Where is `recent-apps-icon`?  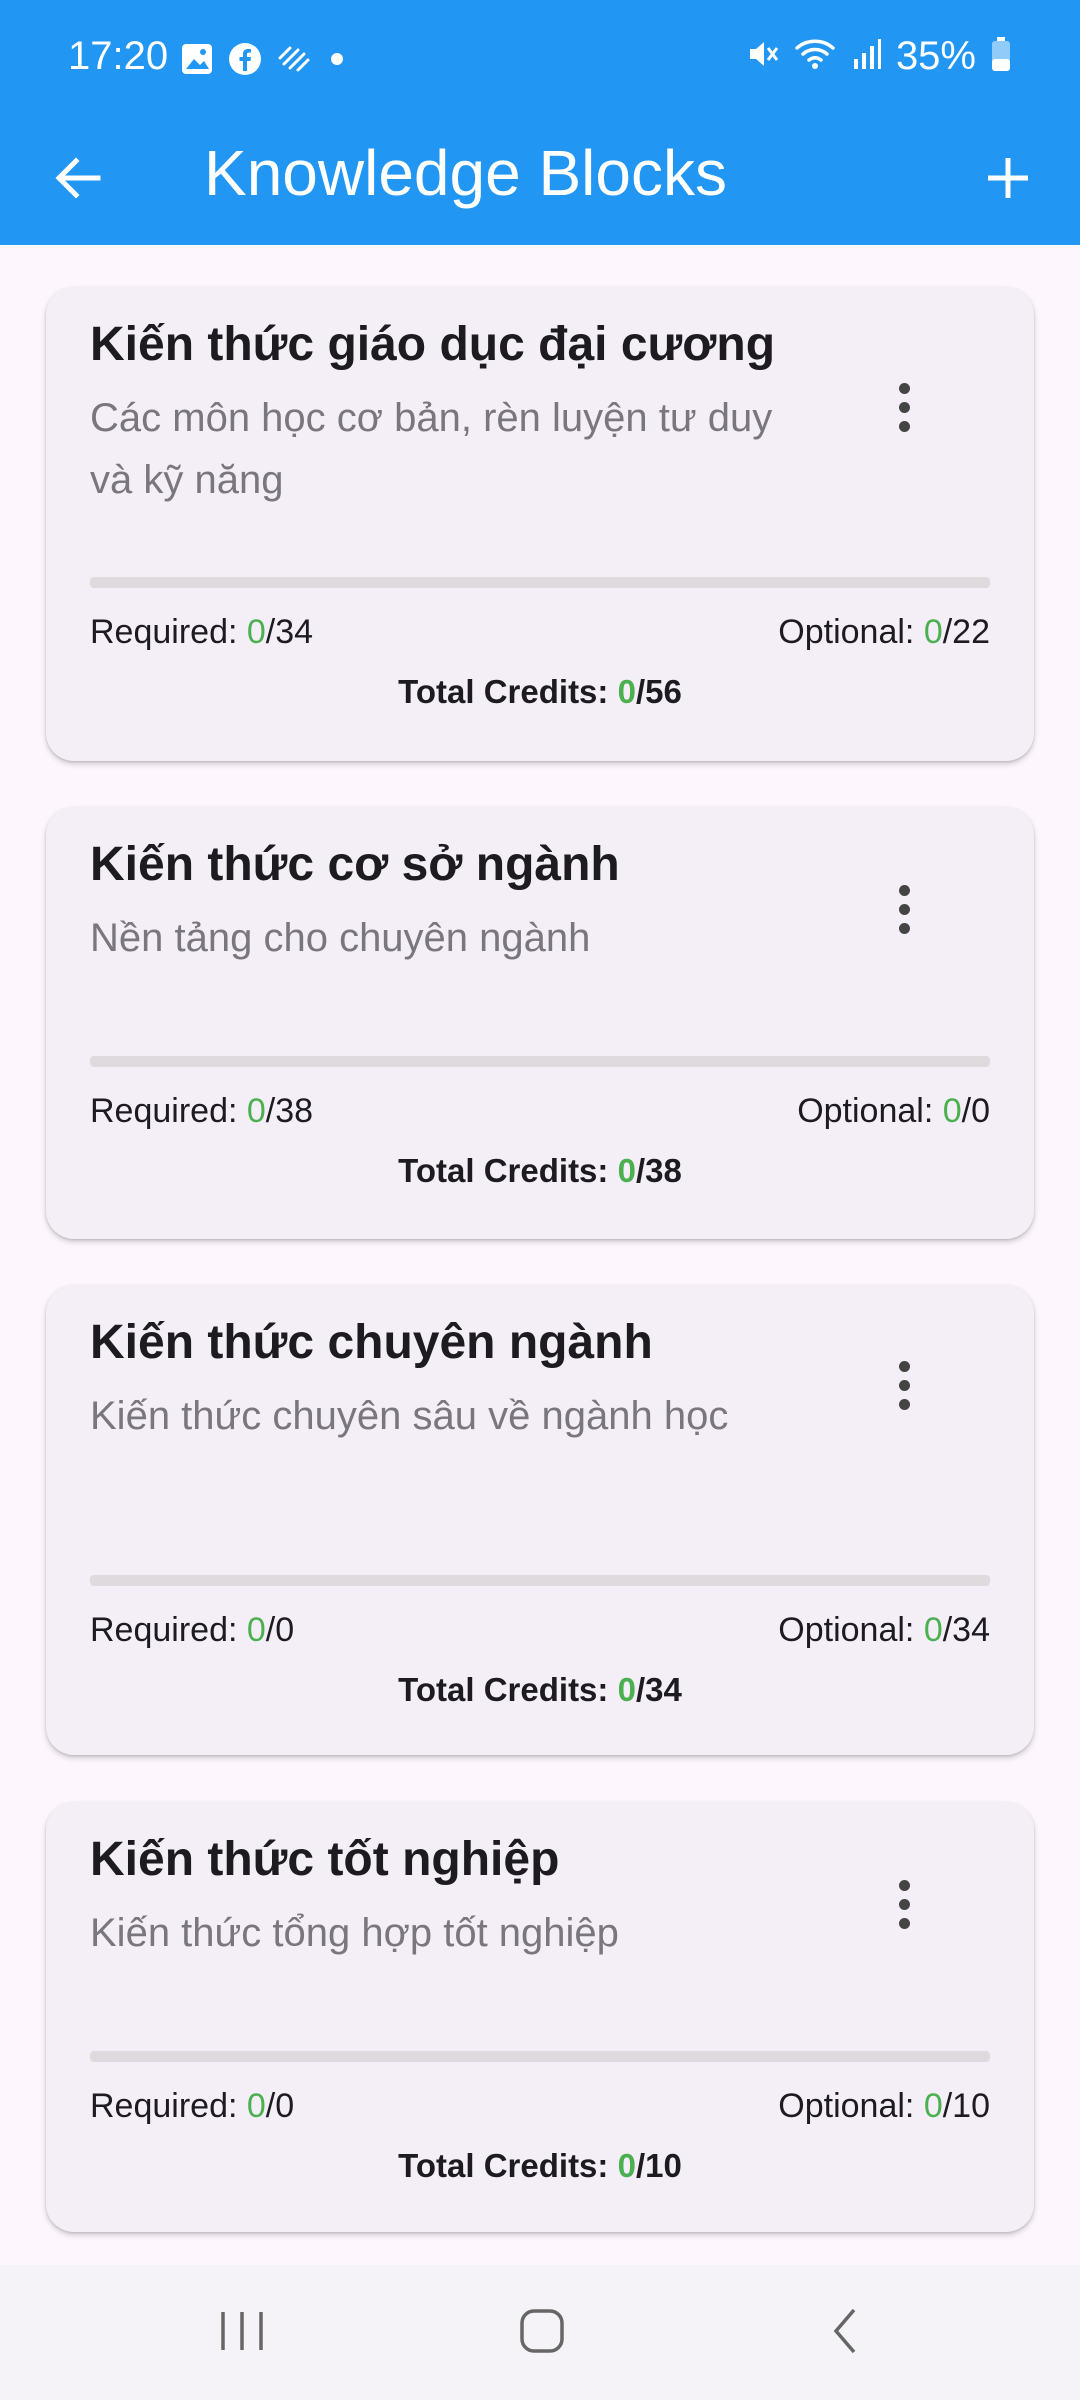 recent-apps-icon is located at coordinates (242, 2333).